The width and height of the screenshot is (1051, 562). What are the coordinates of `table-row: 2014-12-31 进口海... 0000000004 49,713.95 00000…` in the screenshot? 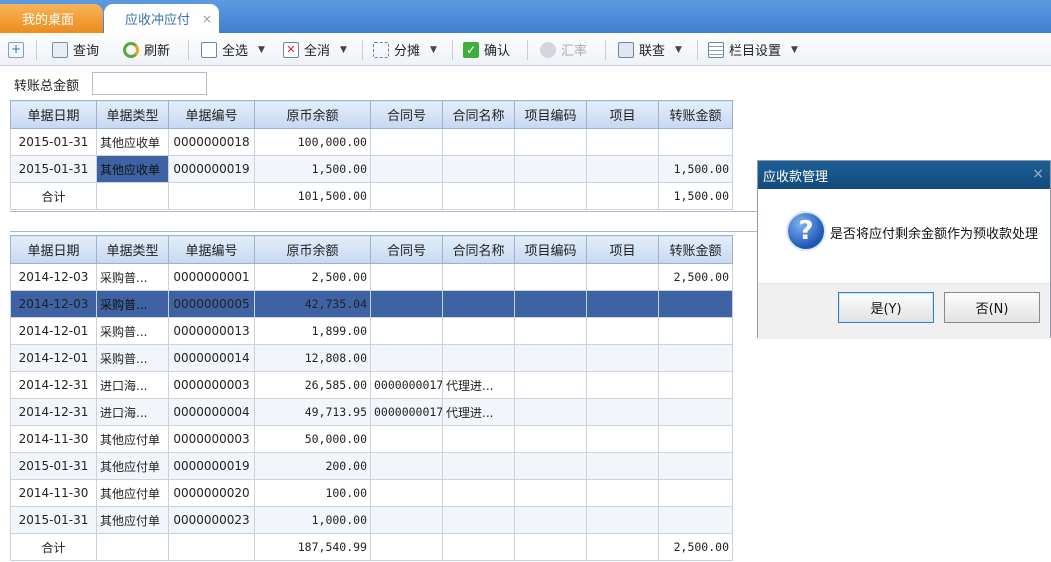 It's located at (371, 412).